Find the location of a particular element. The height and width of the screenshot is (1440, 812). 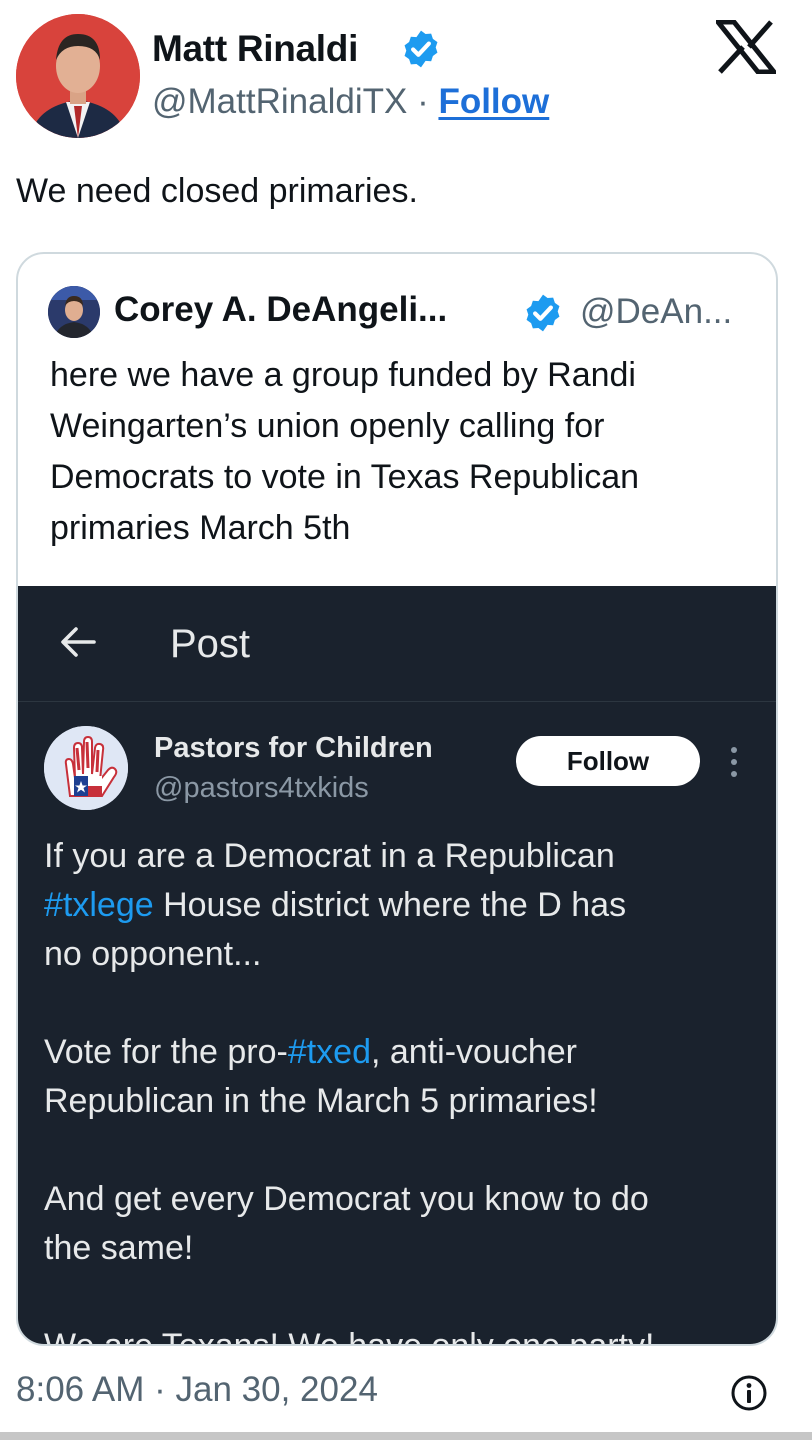

author-handle: @MattRinaldiTX is located at coordinates (279, 101).